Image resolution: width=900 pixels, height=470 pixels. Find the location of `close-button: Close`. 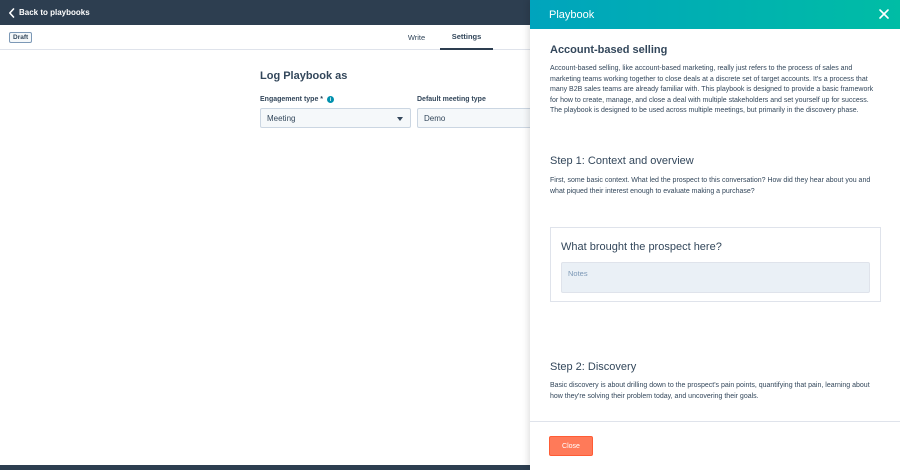

close-button: Close is located at coordinates (571, 446).